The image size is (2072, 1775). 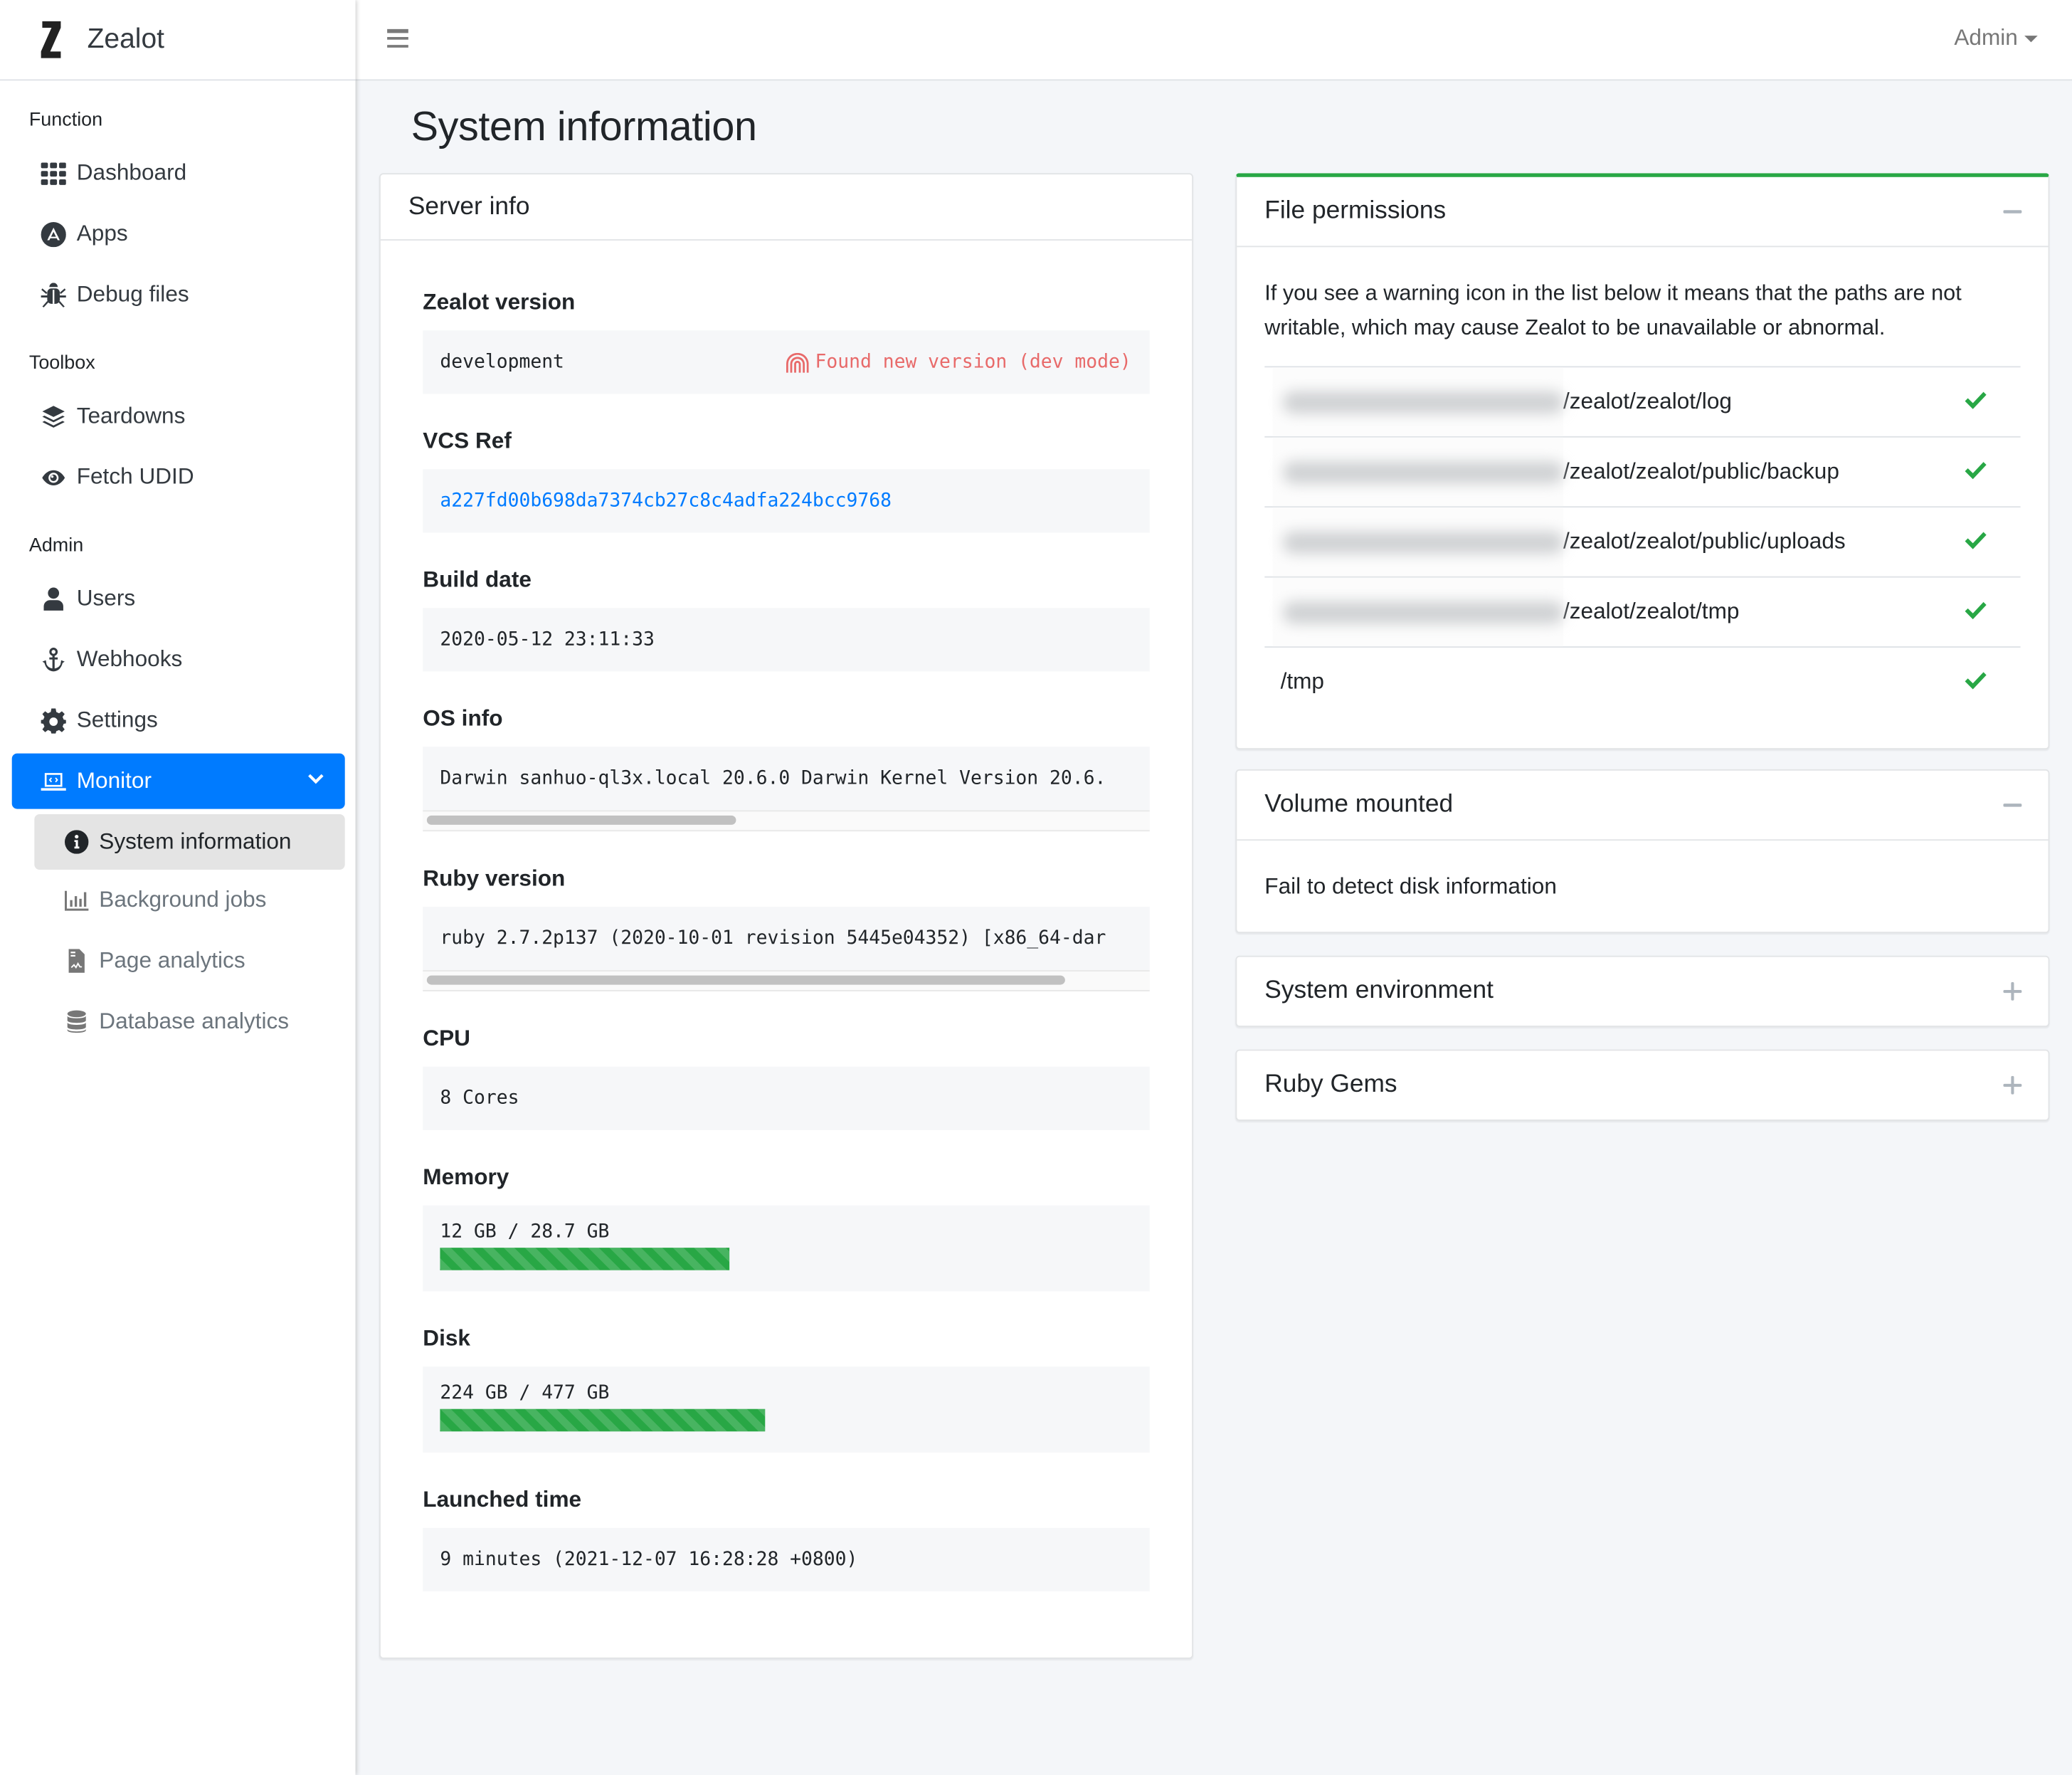 I want to click on permission-path: /tmp, so click(x=1302, y=681).